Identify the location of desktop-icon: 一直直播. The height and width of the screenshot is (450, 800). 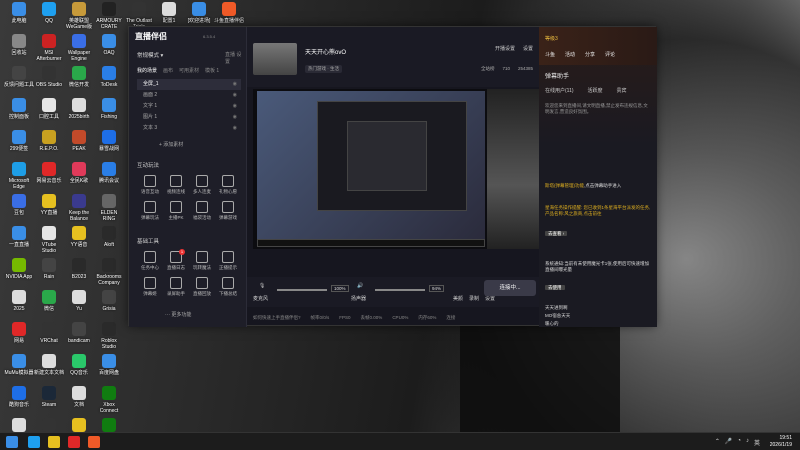
(19, 237).